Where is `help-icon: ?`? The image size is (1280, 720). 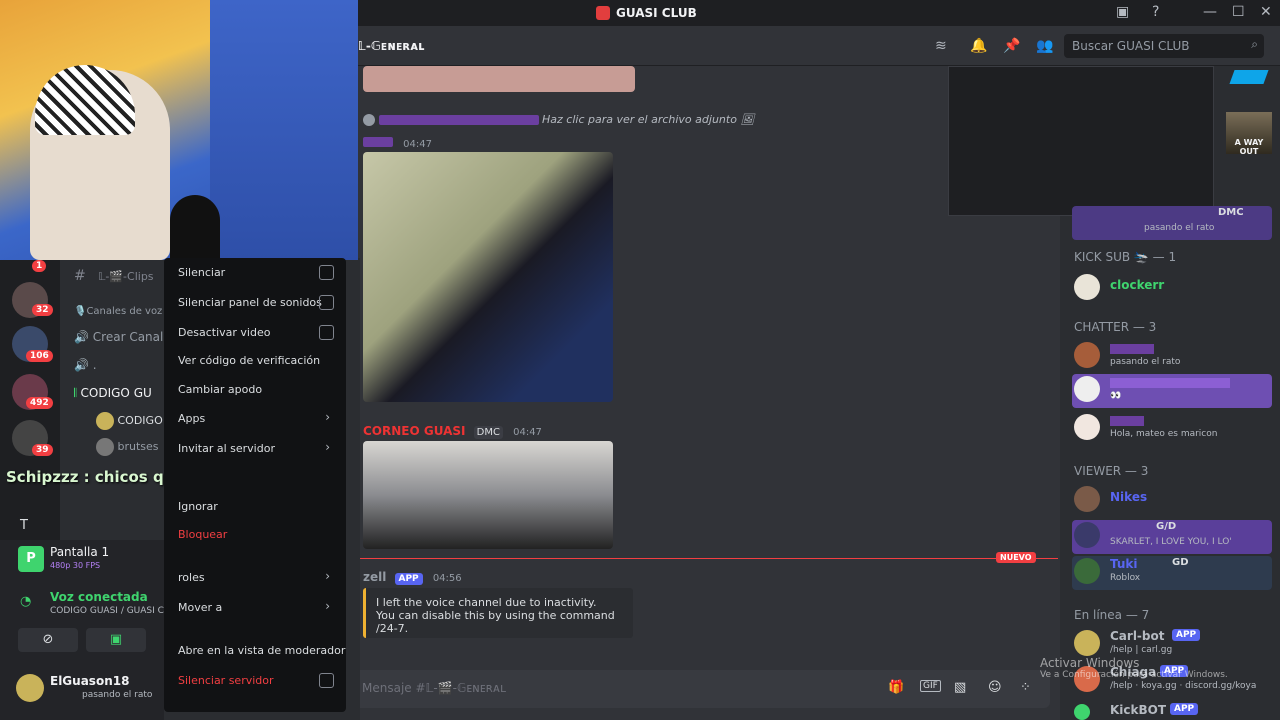
help-icon: ? is located at coordinates (1155, 12).